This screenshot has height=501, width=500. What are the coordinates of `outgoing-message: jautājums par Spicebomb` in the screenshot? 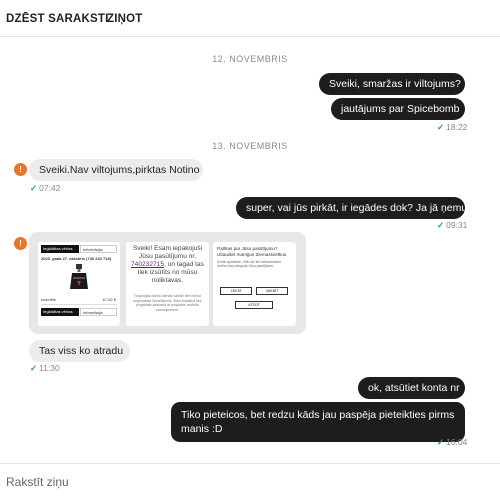 It's located at (398, 109).